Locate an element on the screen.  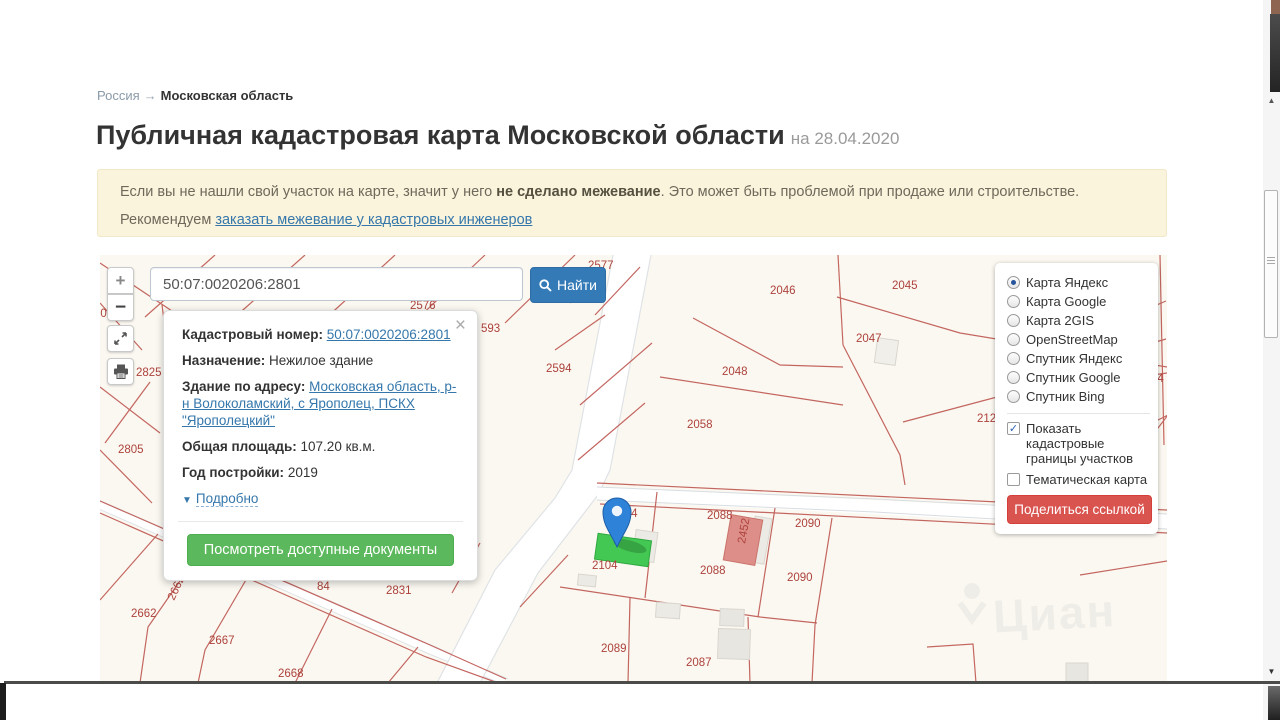
breadcrumb: Россия → Московская область is located at coordinates (195, 95).